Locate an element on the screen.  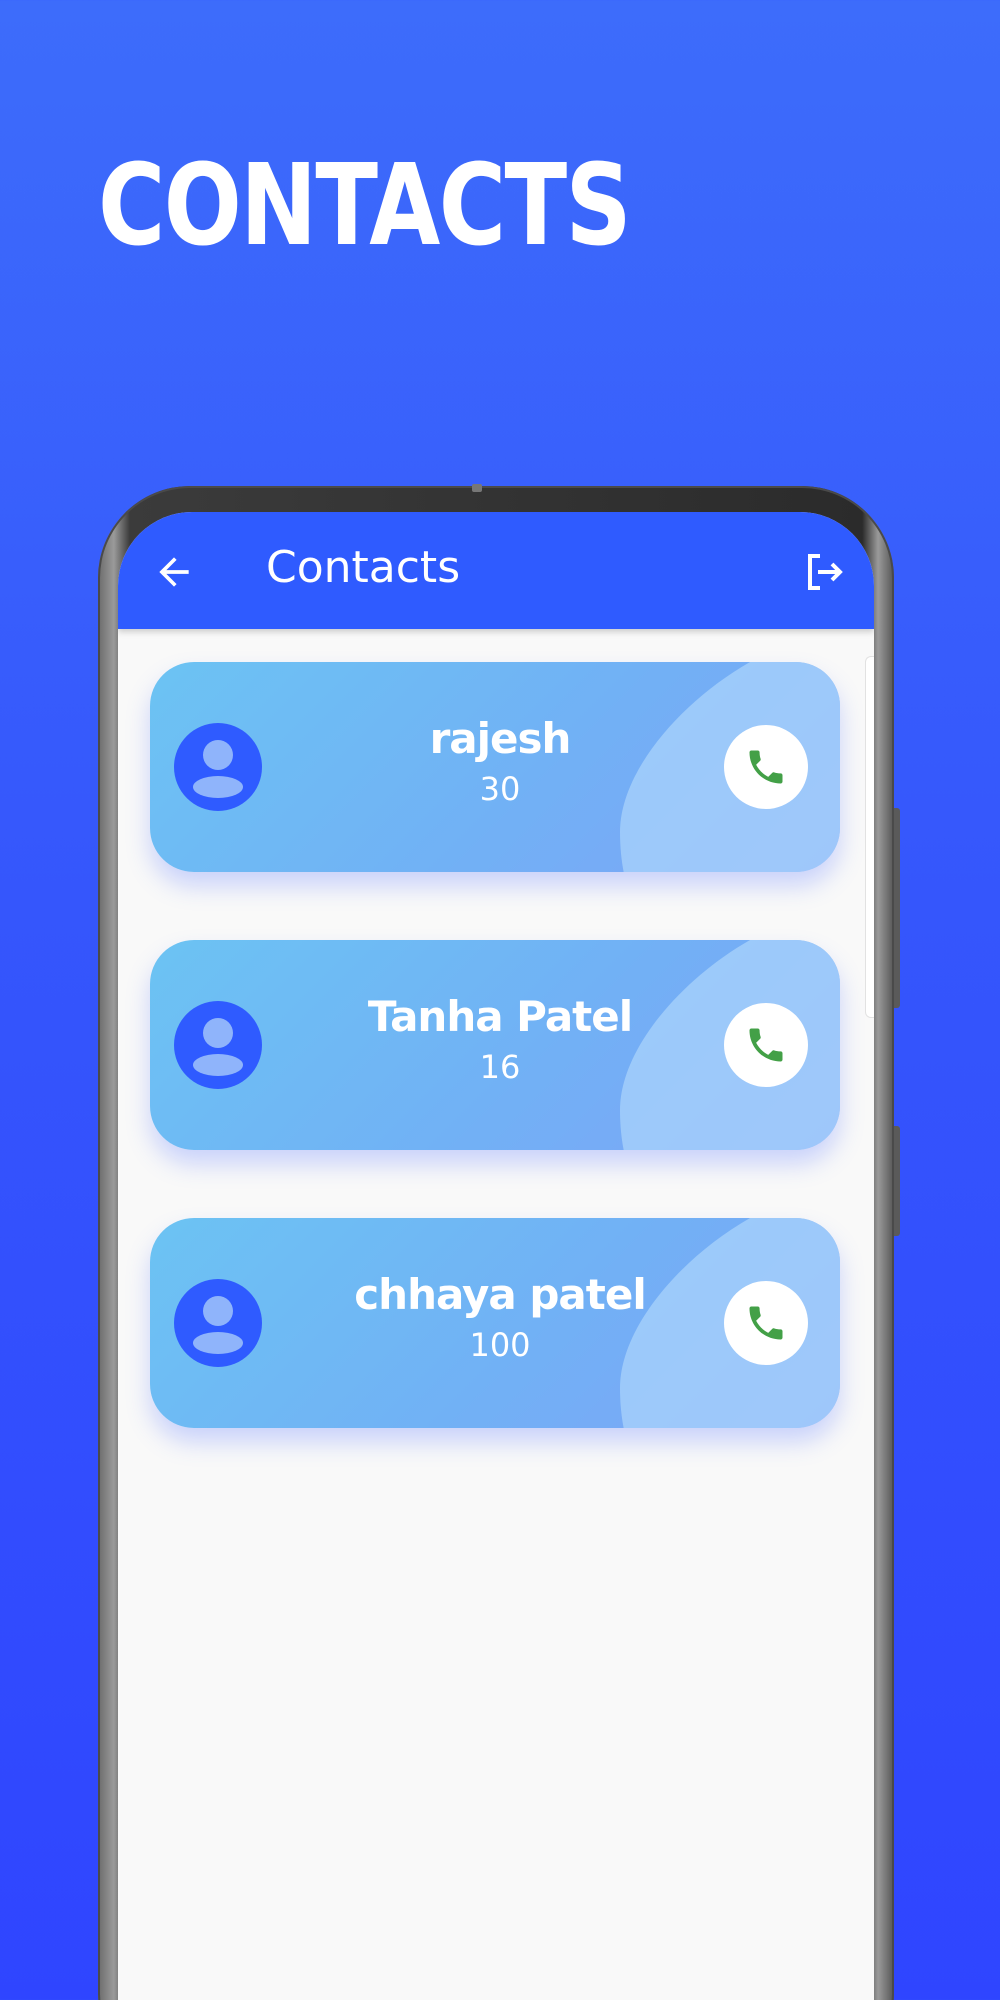
phone-volume-button is located at coordinates (897, 908).